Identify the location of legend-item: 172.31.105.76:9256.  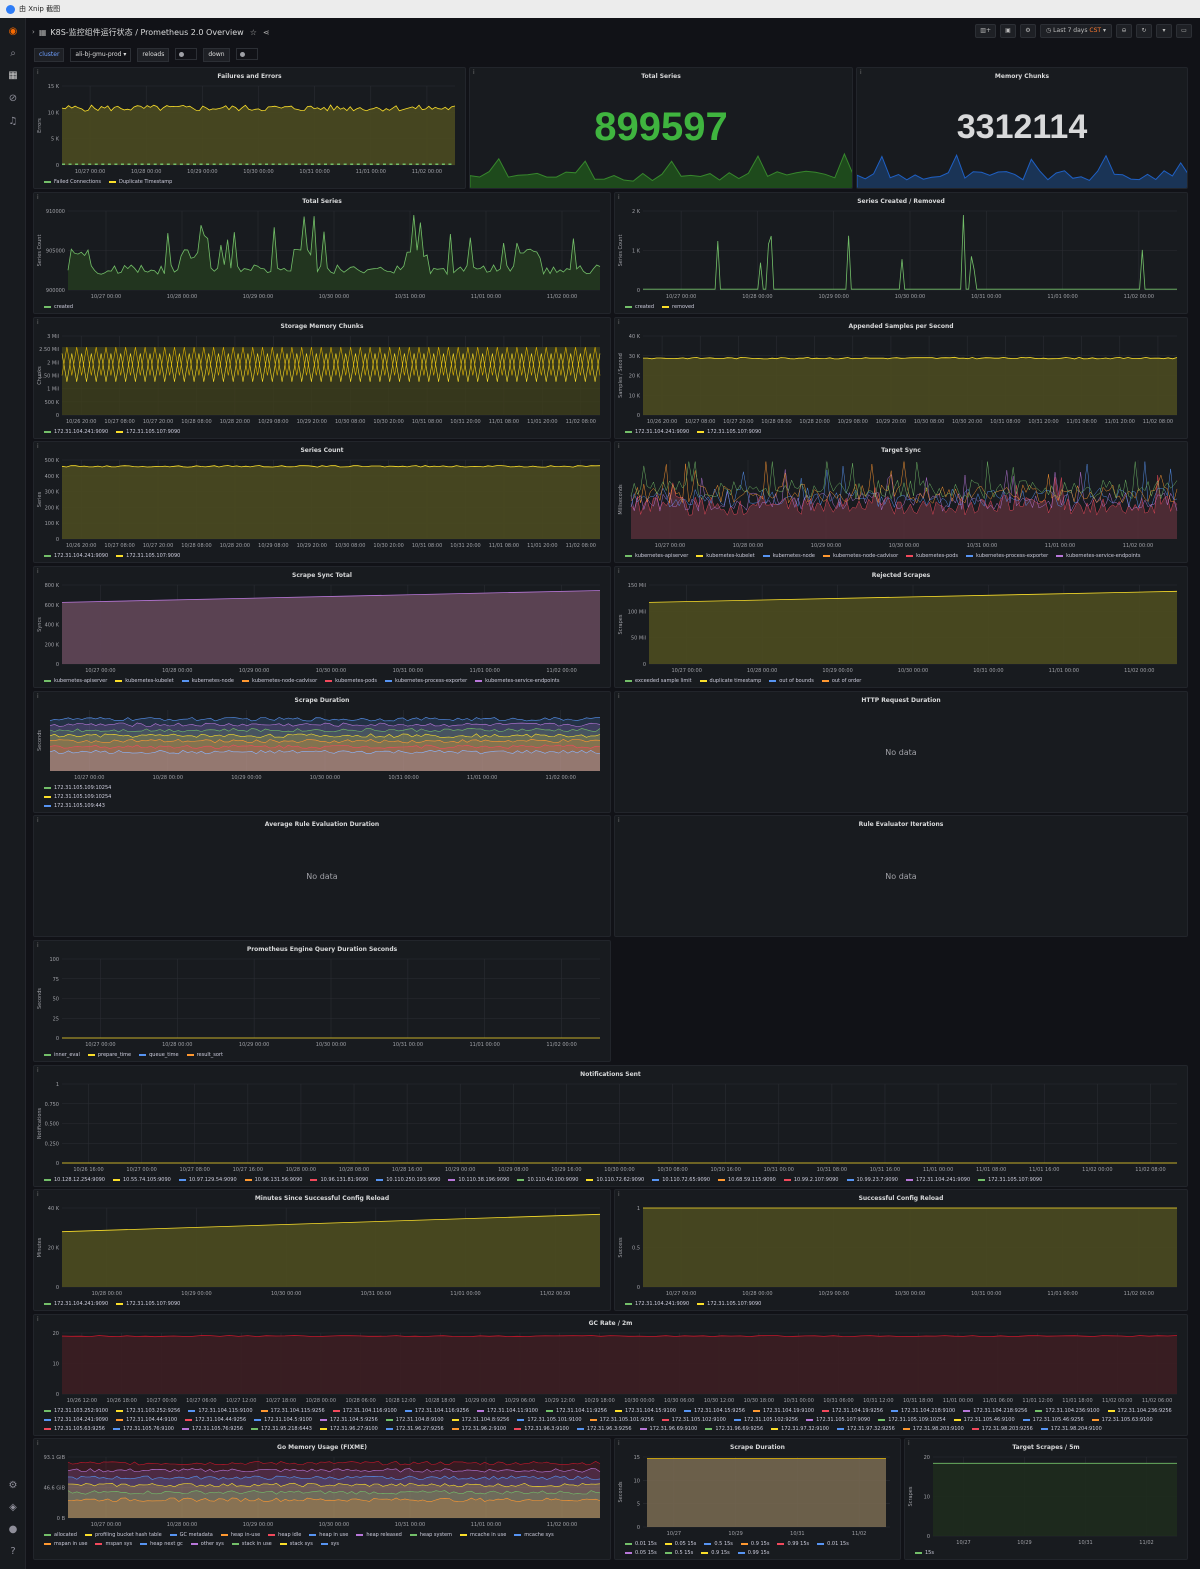
(212, 1429).